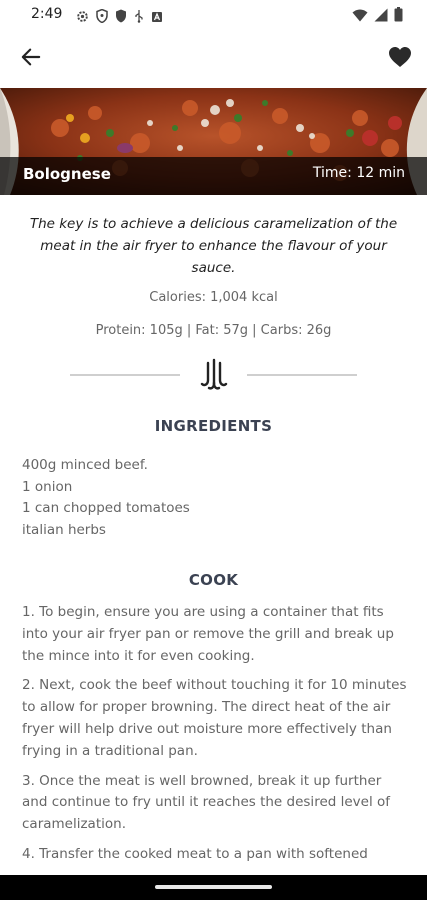 Image resolution: width=427 pixels, height=900 pixels. I want to click on divider-line-left, so click(125, 375).